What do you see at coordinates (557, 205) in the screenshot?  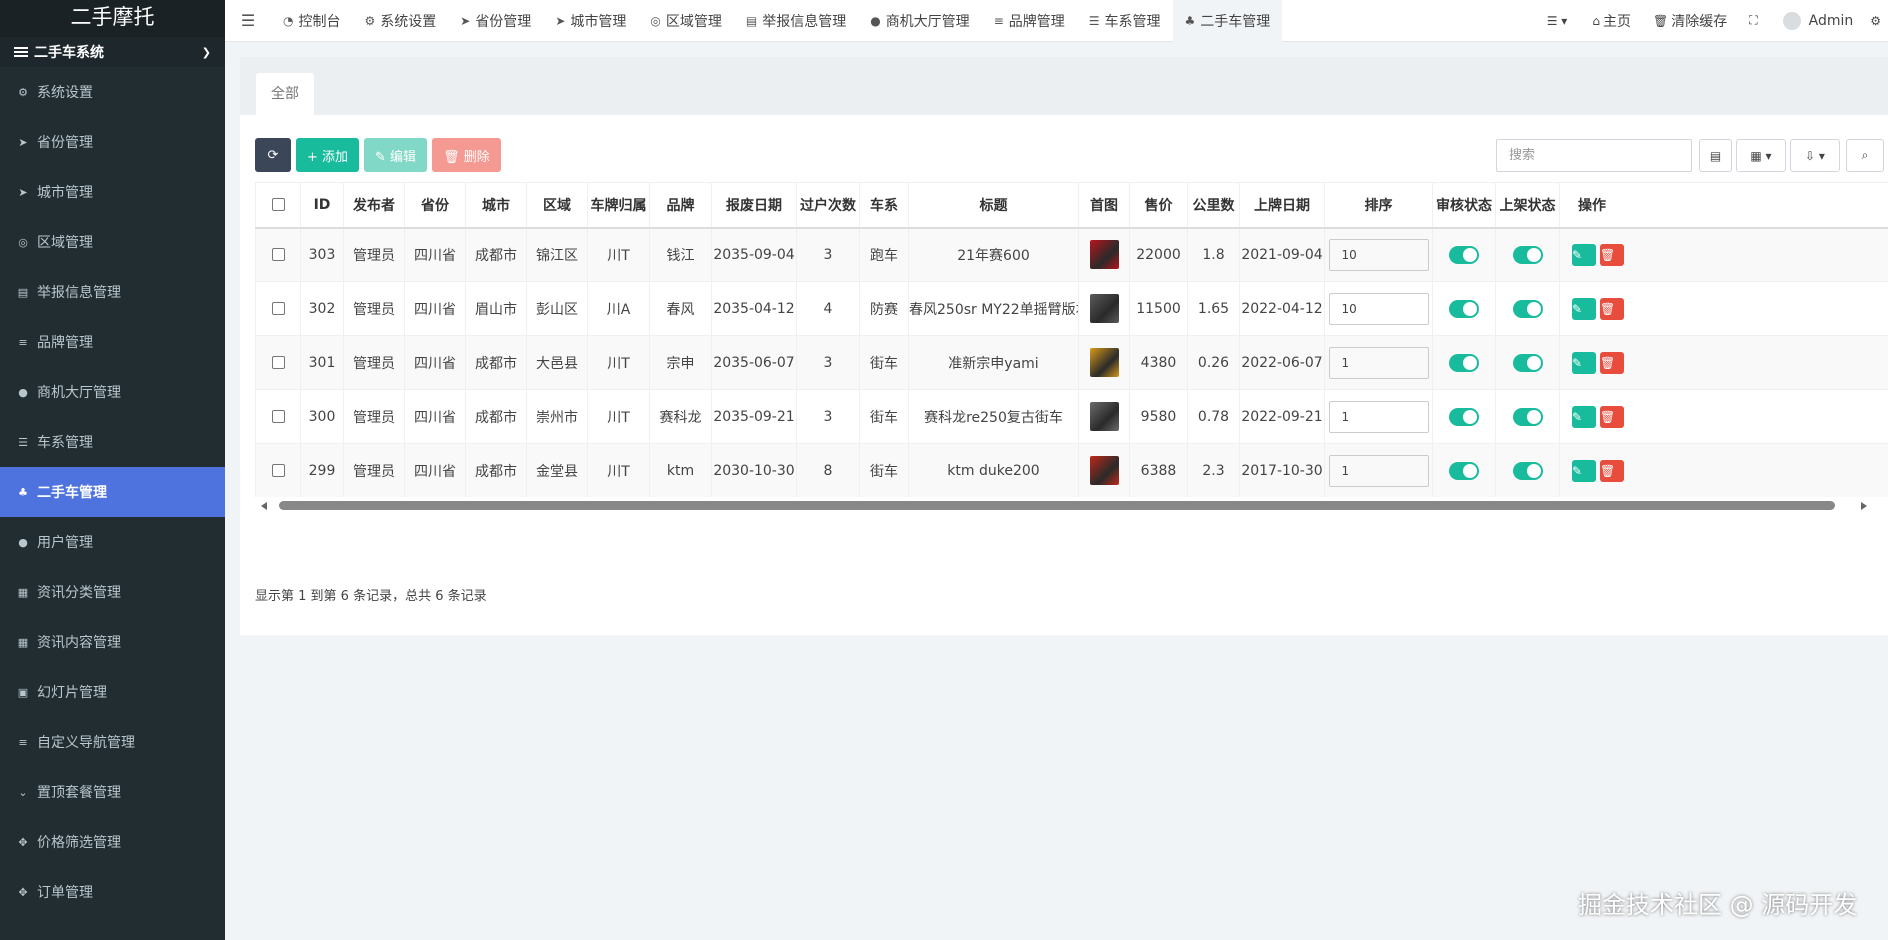 I see `column-header: 区域` at bounding box center [557, 205].